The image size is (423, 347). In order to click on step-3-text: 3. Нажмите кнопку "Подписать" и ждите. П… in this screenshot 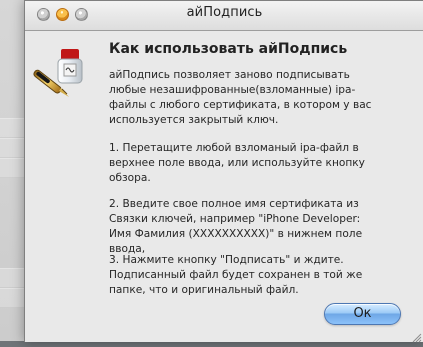, I will do `click(236, 275)`.